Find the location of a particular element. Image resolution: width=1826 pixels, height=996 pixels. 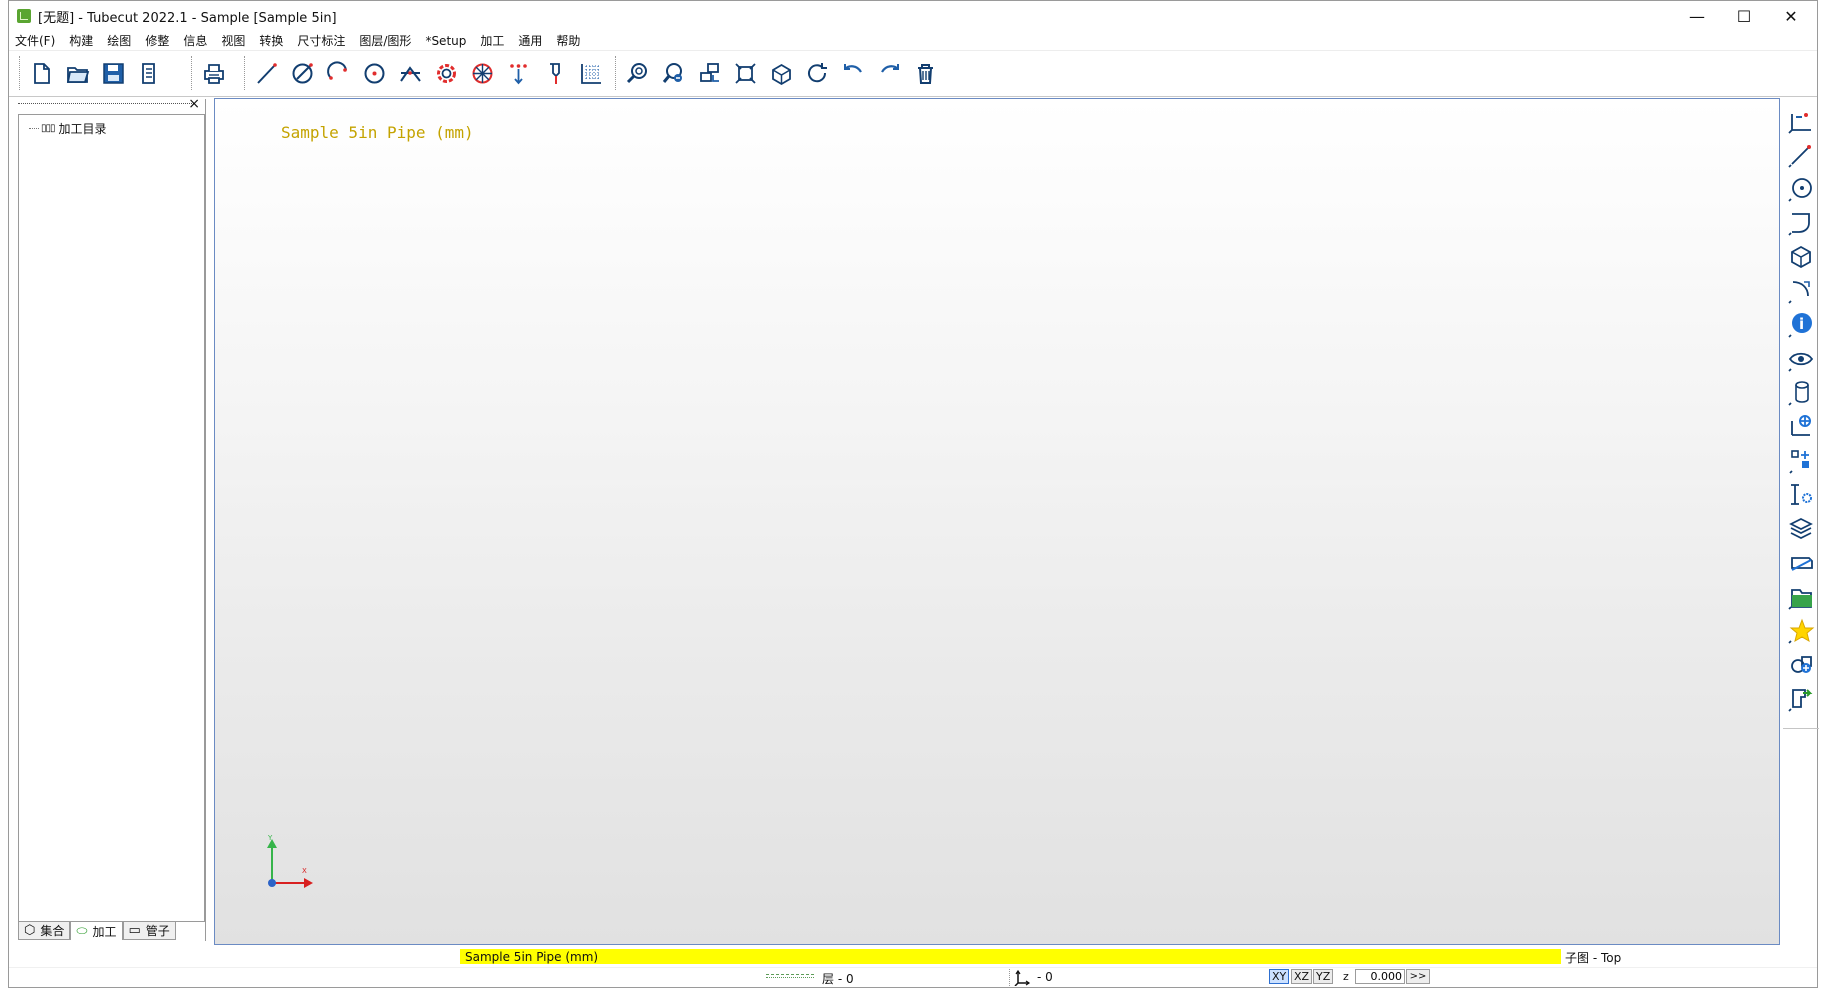

menu-trim: 修整 is located at coordinates (157, 40).